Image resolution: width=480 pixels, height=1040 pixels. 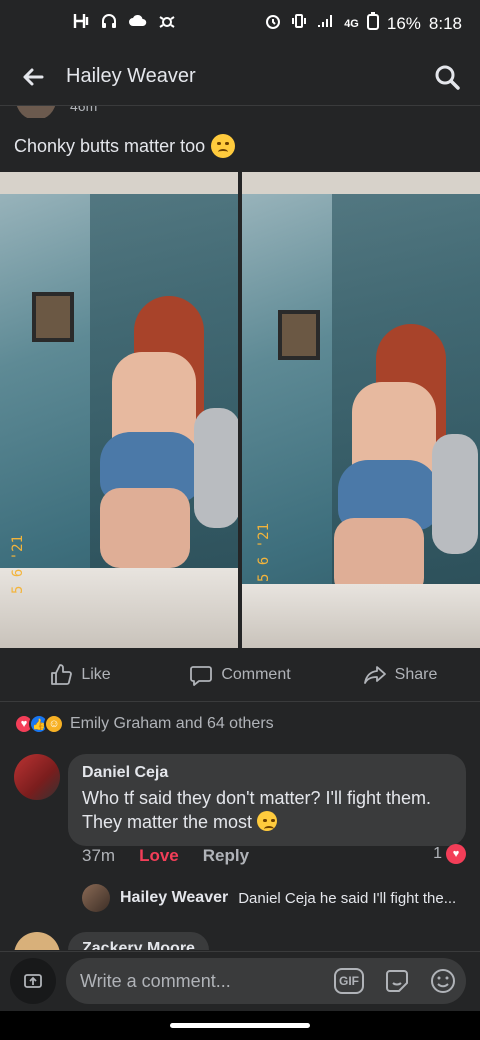 What do you see at coordinates (62, 674) in the screenshot?
I see `thumbs-up-icon` at bounding box center [62, 674].